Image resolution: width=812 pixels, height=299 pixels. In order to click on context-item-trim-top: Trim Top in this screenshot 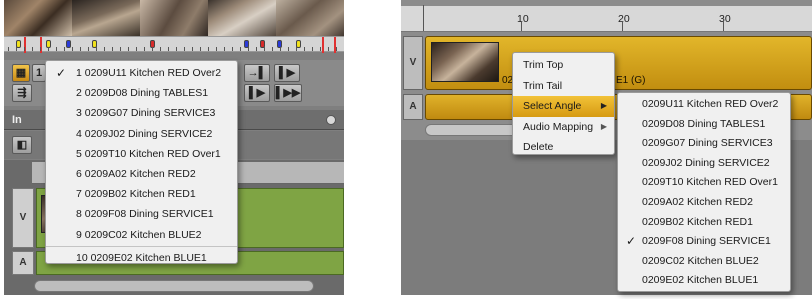, I will do `click(563, 65)`.